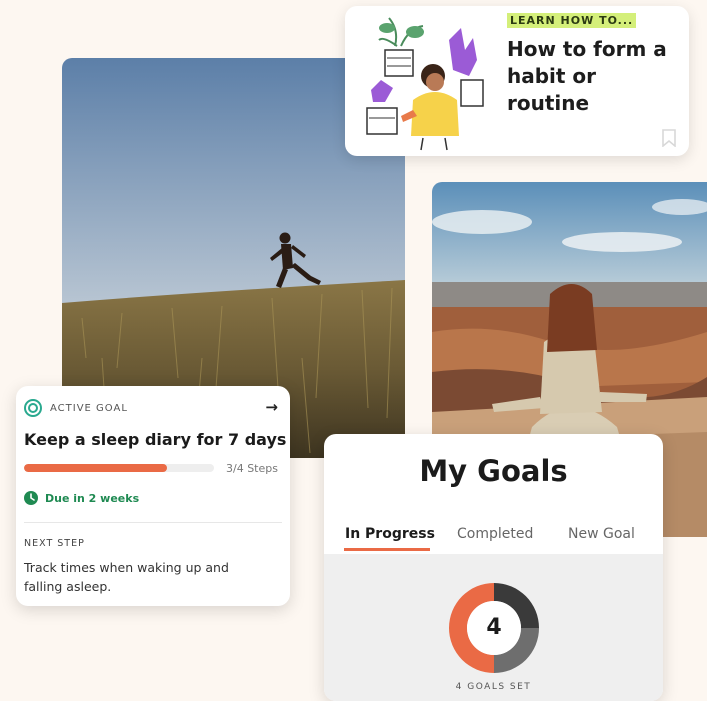 The image size is (707, 701). I want to click on my-goals-title: My Goals, so click(493, 471).